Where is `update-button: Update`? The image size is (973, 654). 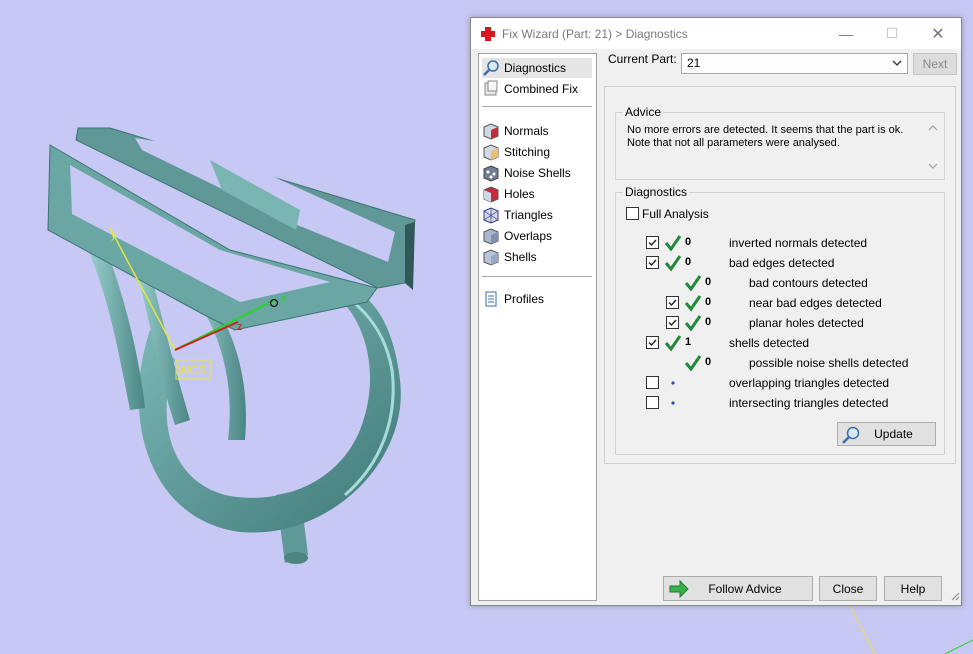 update-button: Update is located at coordinates (886, 434).